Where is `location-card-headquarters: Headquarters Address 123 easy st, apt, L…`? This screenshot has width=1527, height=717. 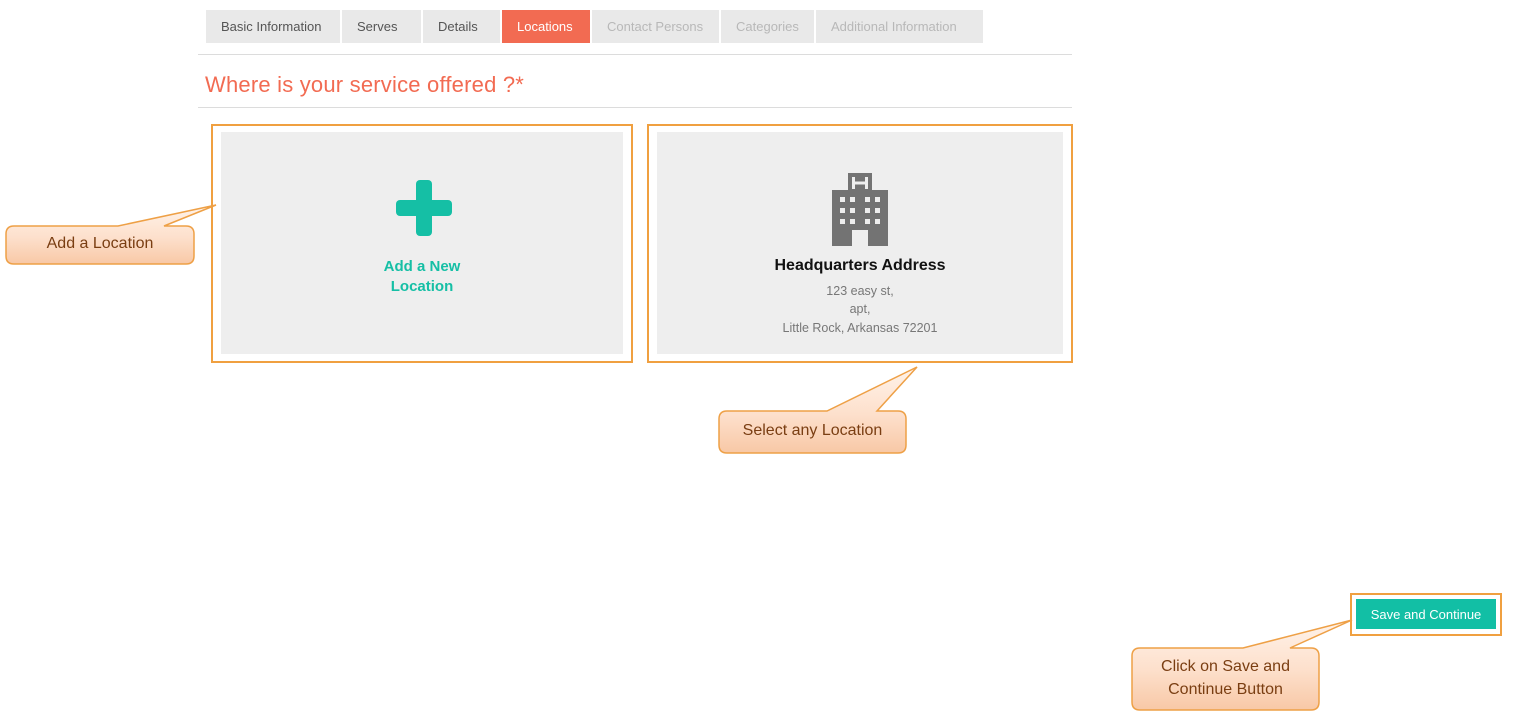
location-card-headquarters: Headquarters Address 123 easy st, apt, L… is located at coordinates (860, 243).